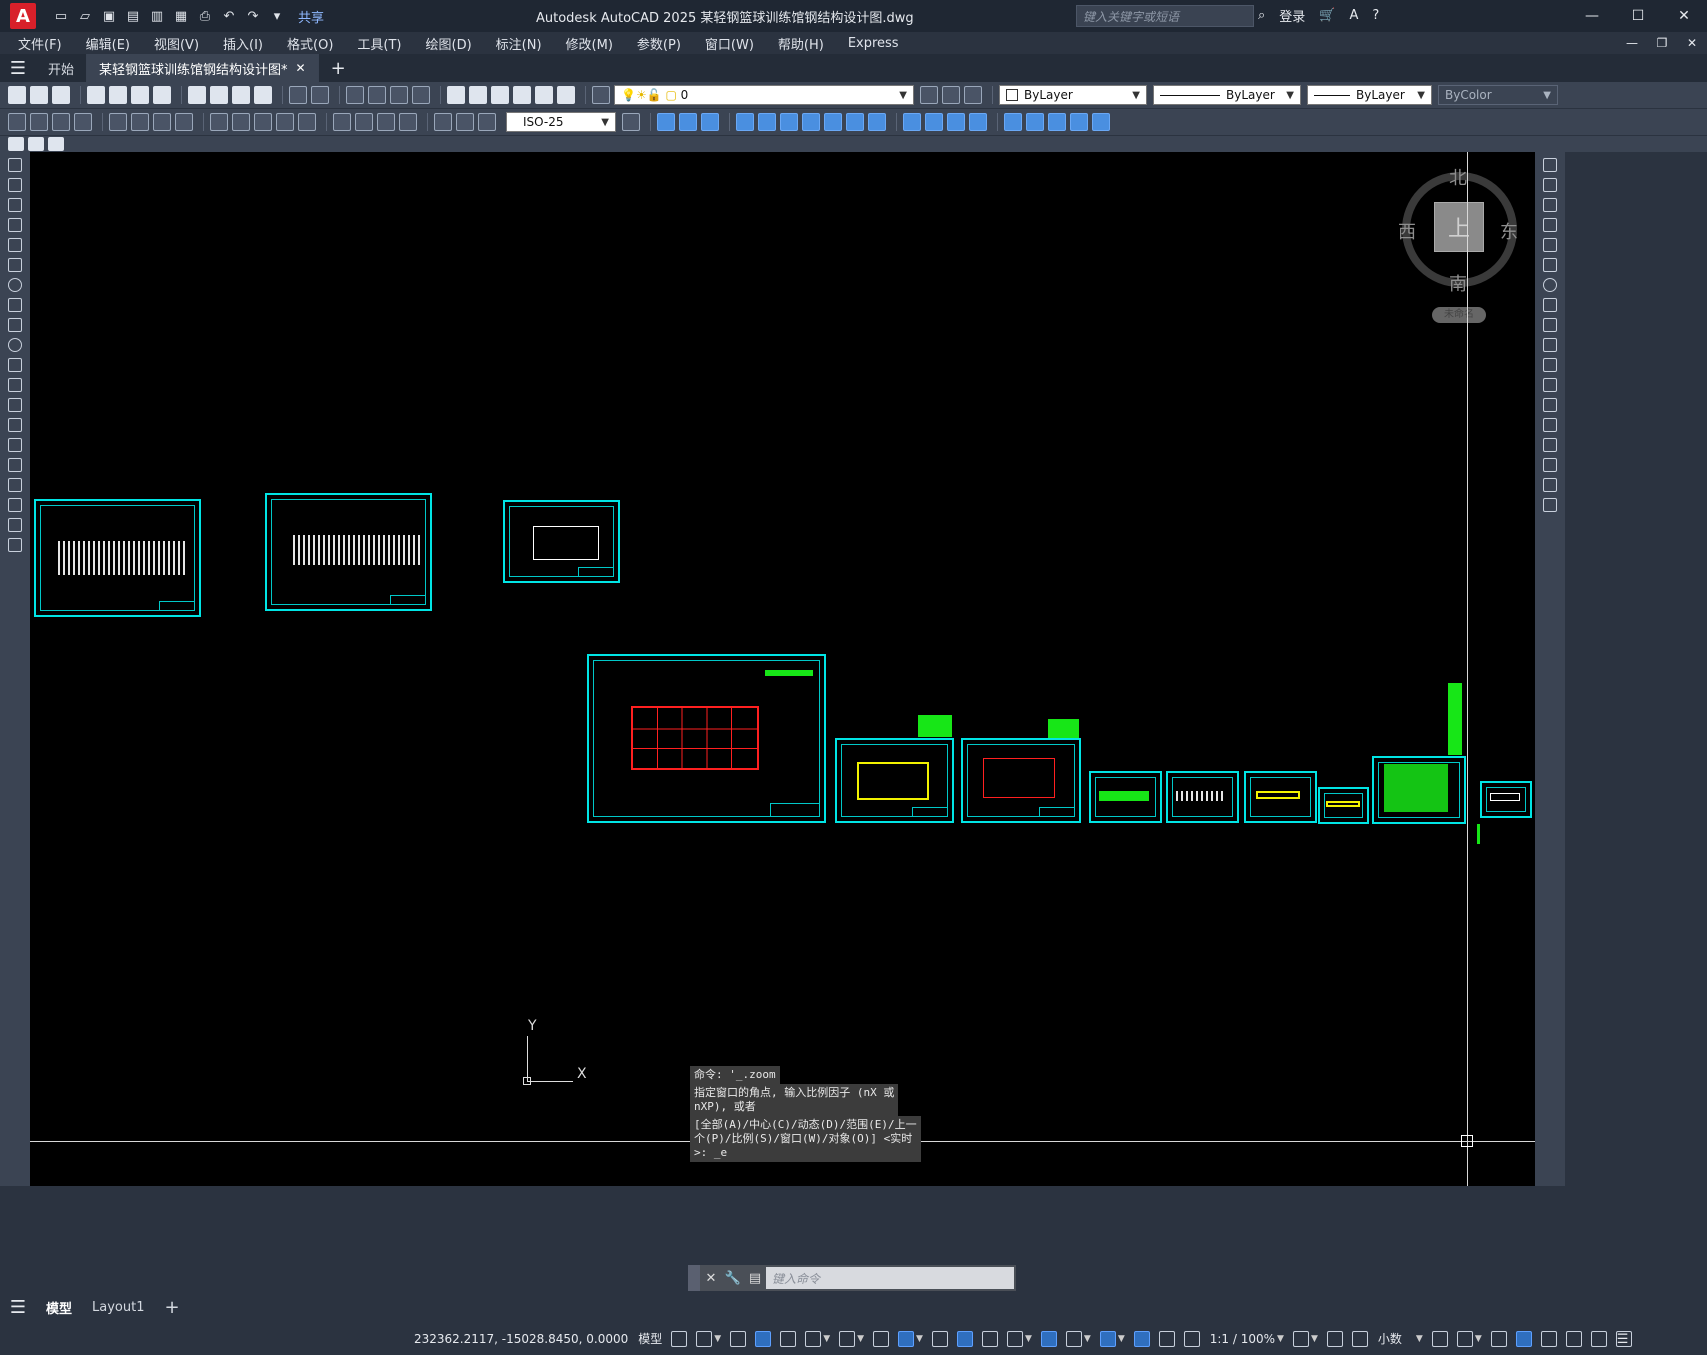 The width and height of the screenshot is (1707, 1355). What do you see at coordinates (710, 122) in the screenshot?
I see `view-left-icon` at bounding box center [710, 122].